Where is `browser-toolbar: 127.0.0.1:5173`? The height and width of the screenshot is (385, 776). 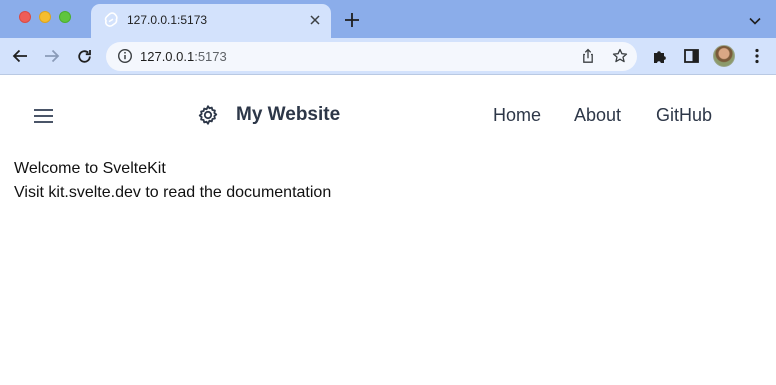
browser-toolbar: 127.0.0.1:5173 is located at coordinates (388, 56).